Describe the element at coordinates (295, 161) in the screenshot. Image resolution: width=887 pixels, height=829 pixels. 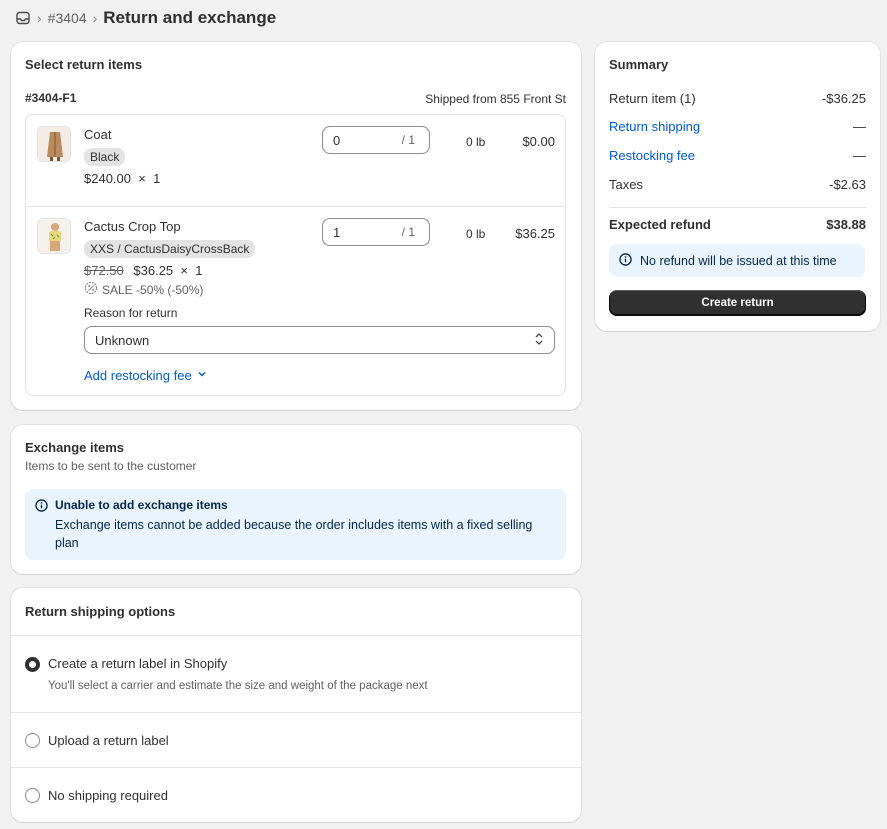
I see `line-item: Coat Black $240.00 × 1 0 / 1 0 lb $0.00` at that location.